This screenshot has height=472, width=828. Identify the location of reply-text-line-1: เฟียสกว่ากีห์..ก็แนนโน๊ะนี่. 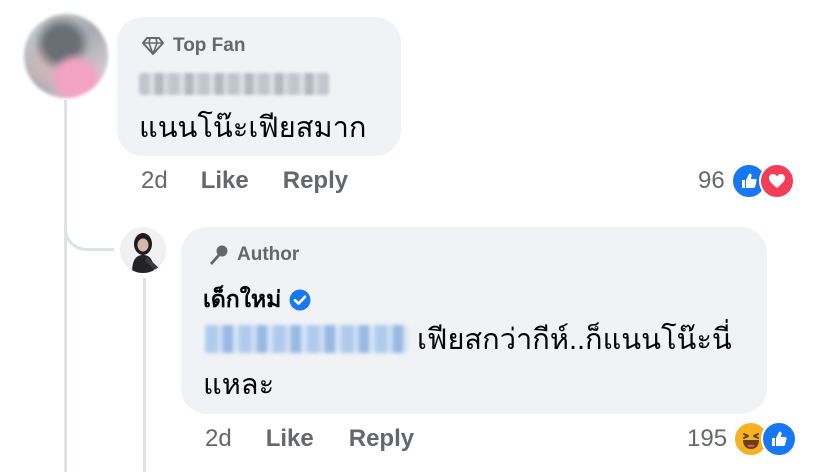
(574, 340).